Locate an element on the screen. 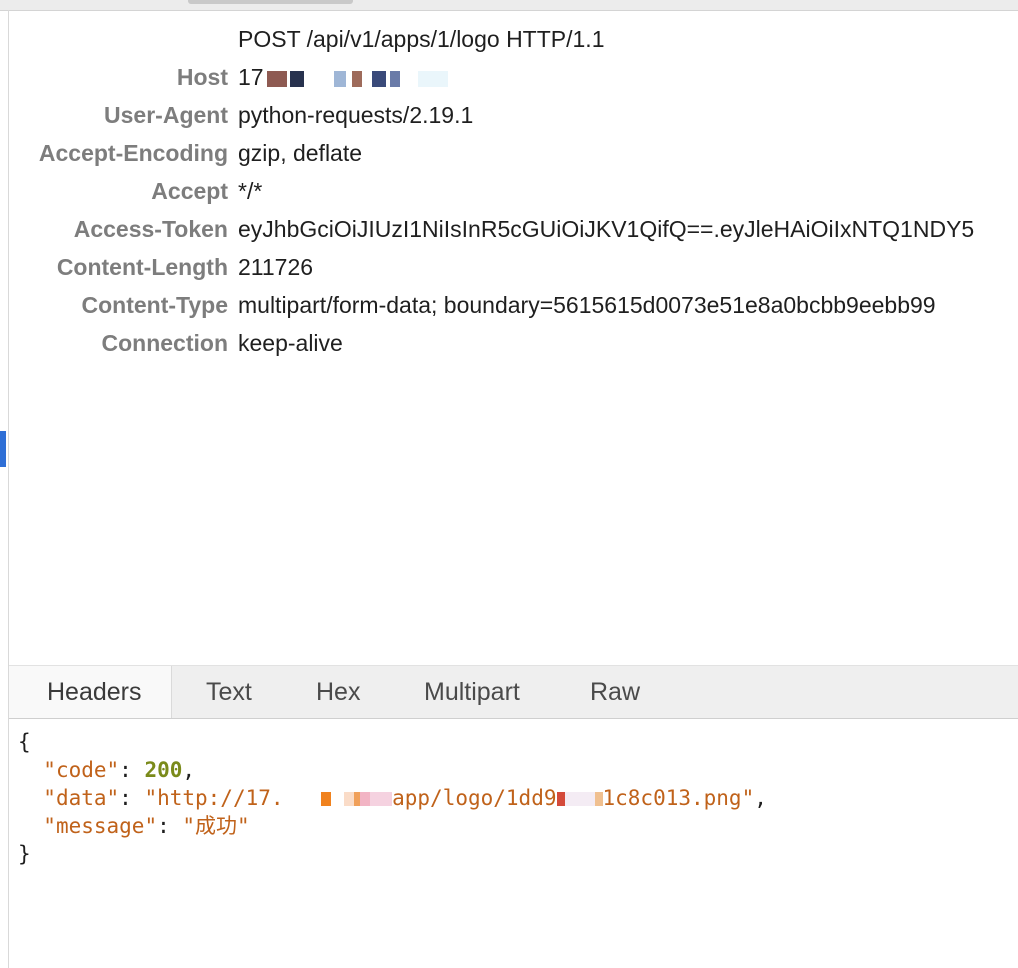 The image size is (1018, 968). tab-multipart: Multipart is located at coordinates (472, 692).